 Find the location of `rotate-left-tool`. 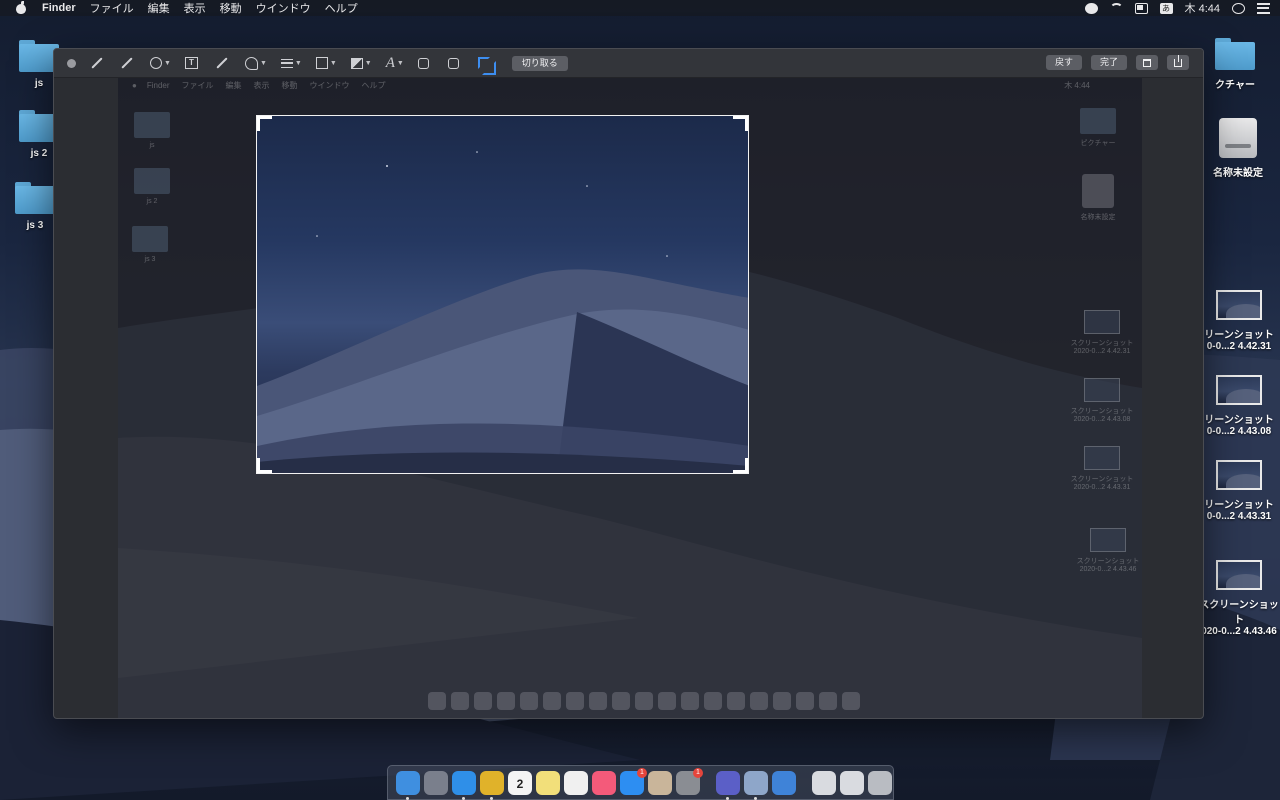

rotate-left-tool is located at coordinates (425, 63).